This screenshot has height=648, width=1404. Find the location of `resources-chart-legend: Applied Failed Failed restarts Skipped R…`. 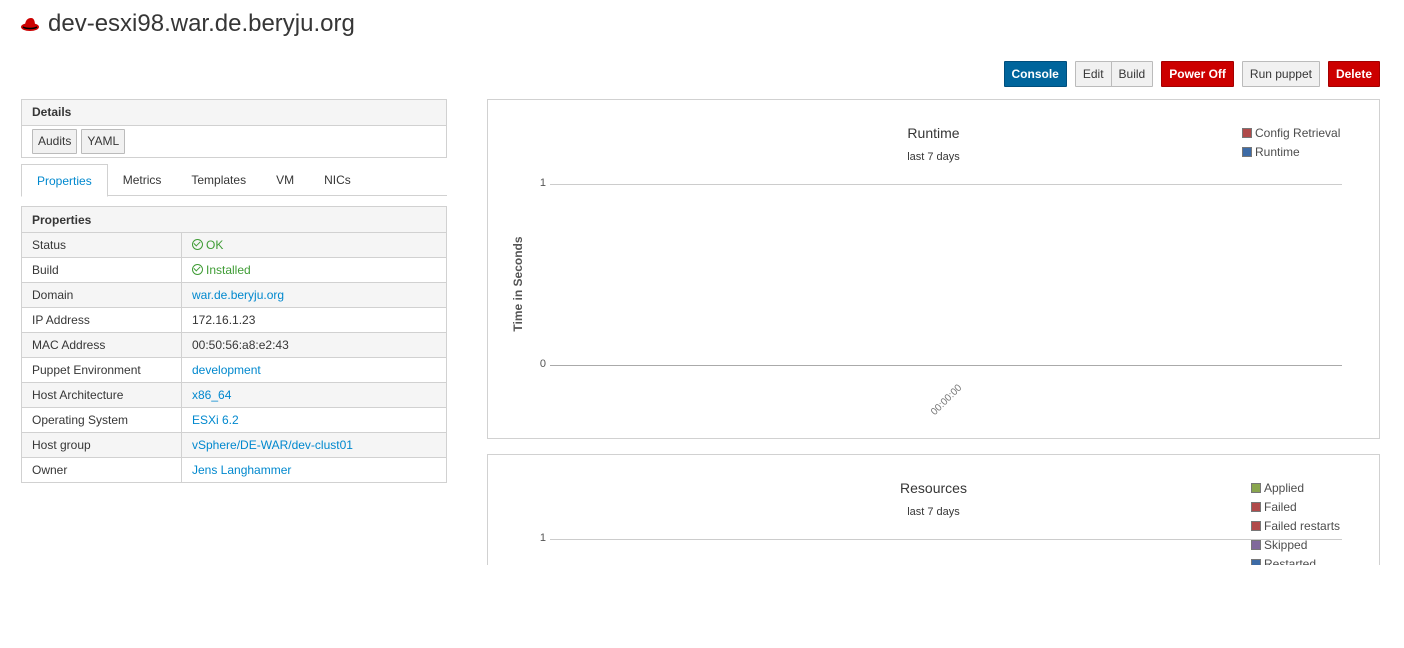

resources-chart-legend: Applied Failed Failed restarts Skipped R… is located at coordinates (1295, 521).